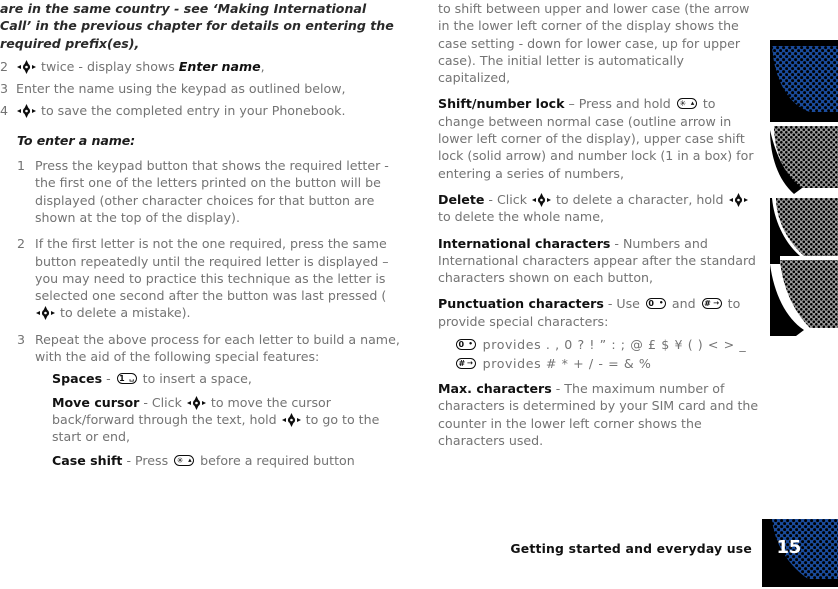  Describe the element at coordinates (122, 379) in the screenshot. I see `key-1-char: 1` at that location.